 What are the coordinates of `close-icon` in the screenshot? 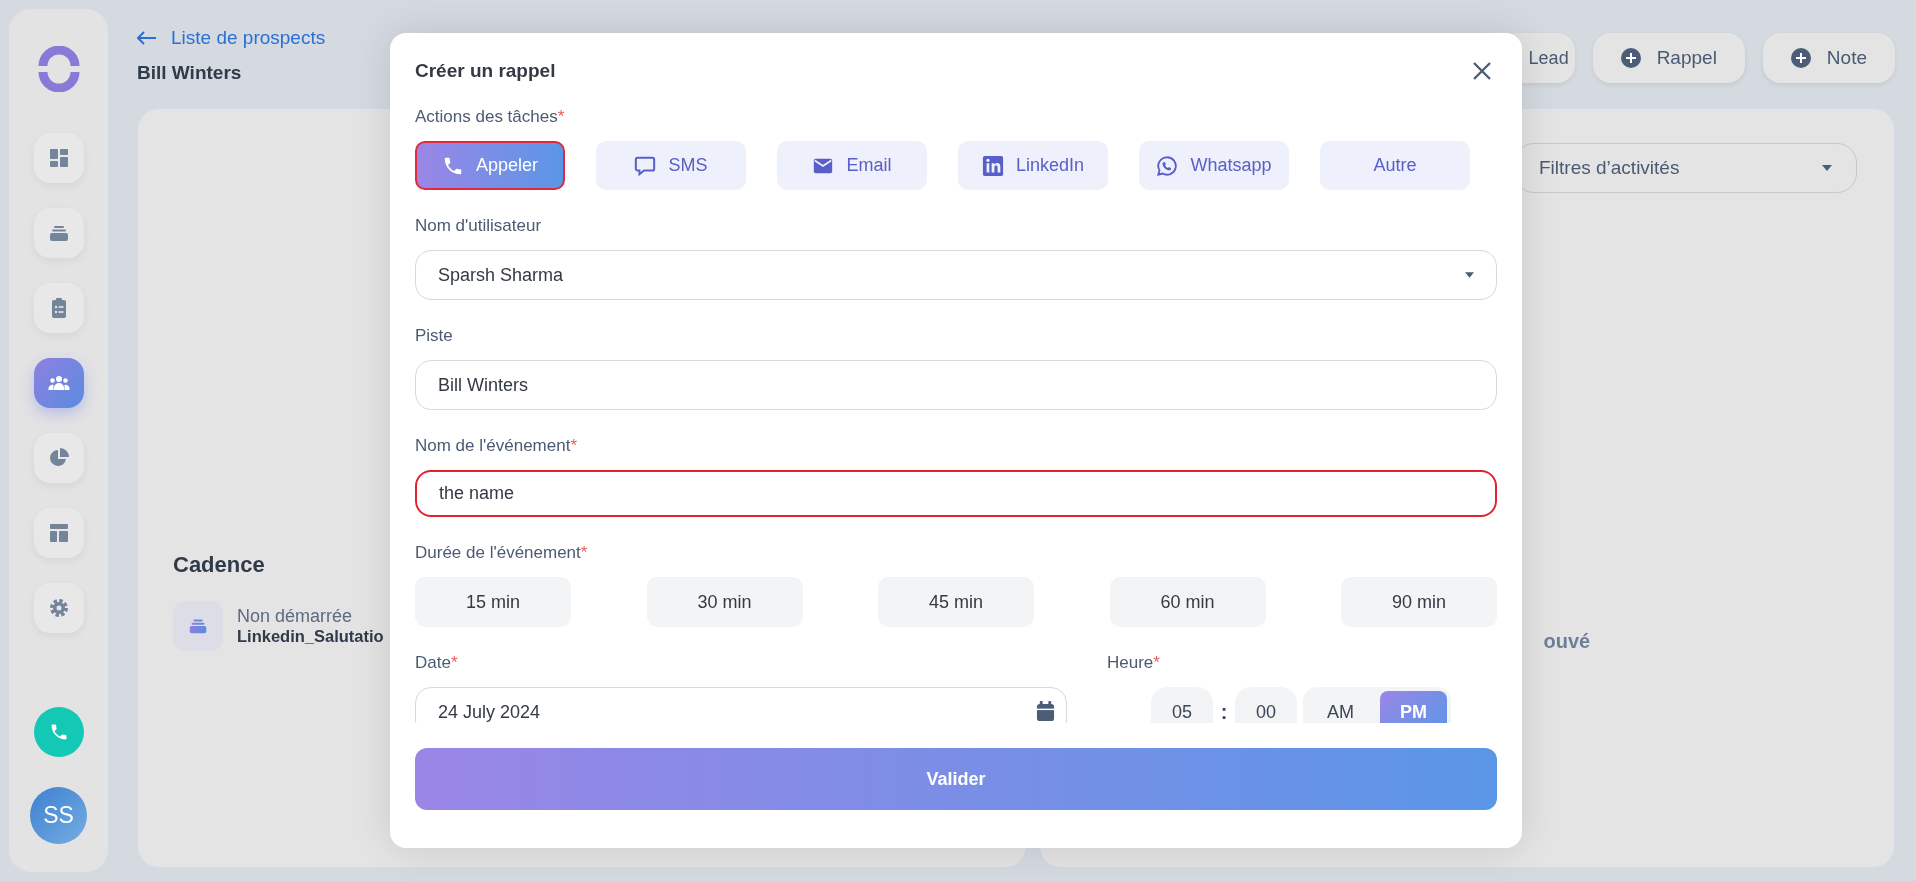 It's located at (1482, 71).